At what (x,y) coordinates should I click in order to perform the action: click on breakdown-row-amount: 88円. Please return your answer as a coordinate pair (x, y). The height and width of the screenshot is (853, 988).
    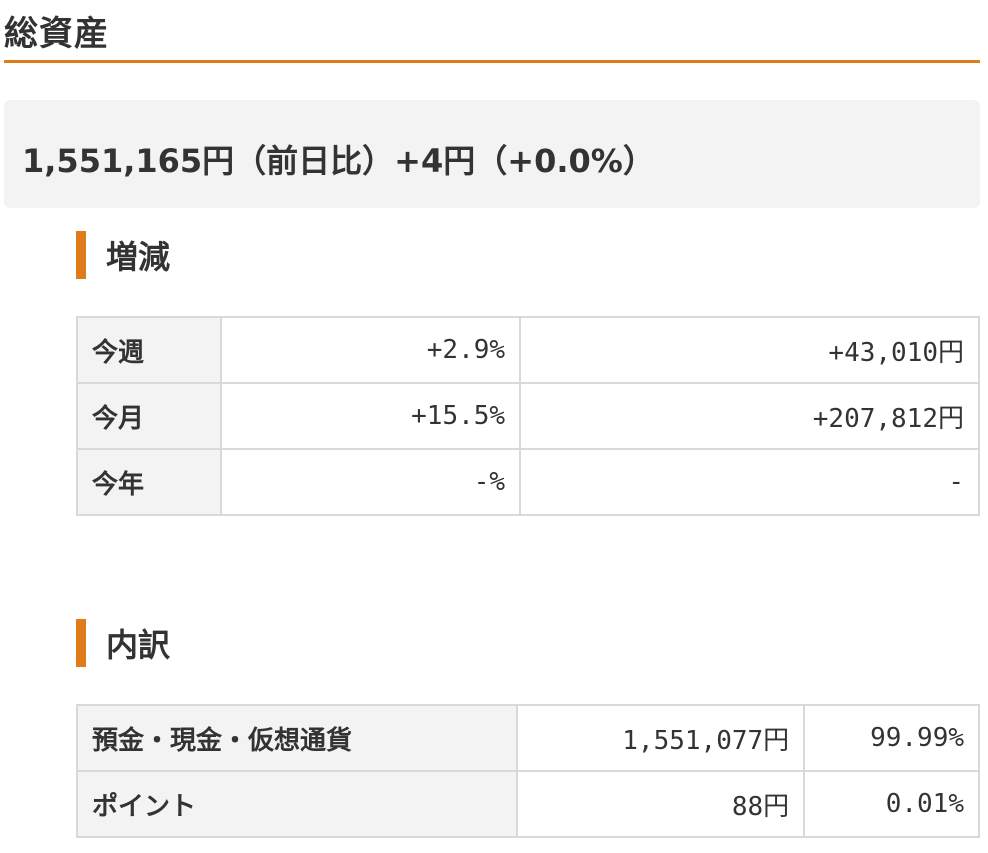
    Looking at the image, I should click on (660, 804).